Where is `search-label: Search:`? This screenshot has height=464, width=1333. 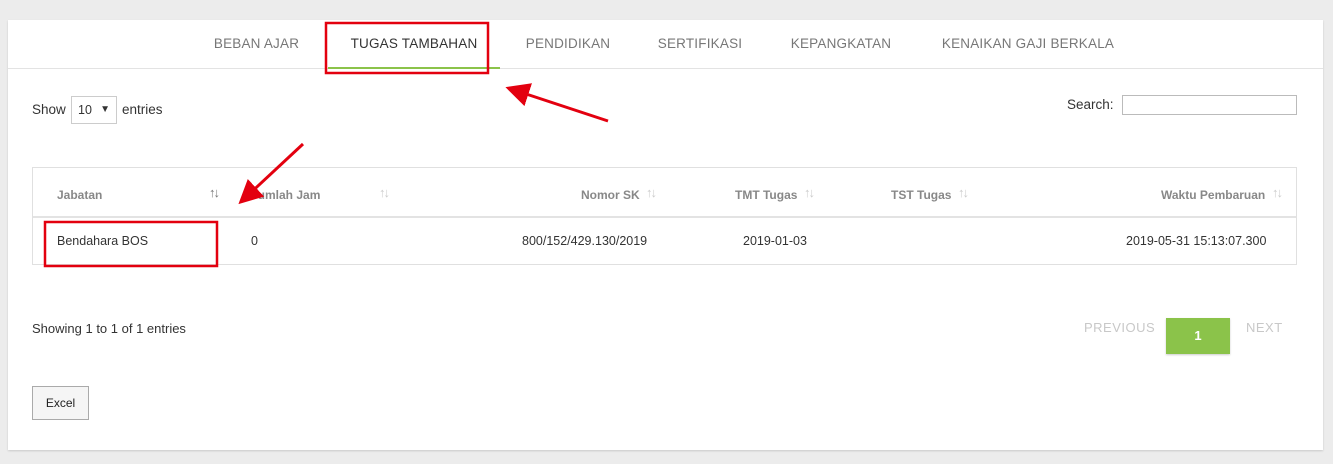
search-label: Search: is located at coordinates (1090, 104).